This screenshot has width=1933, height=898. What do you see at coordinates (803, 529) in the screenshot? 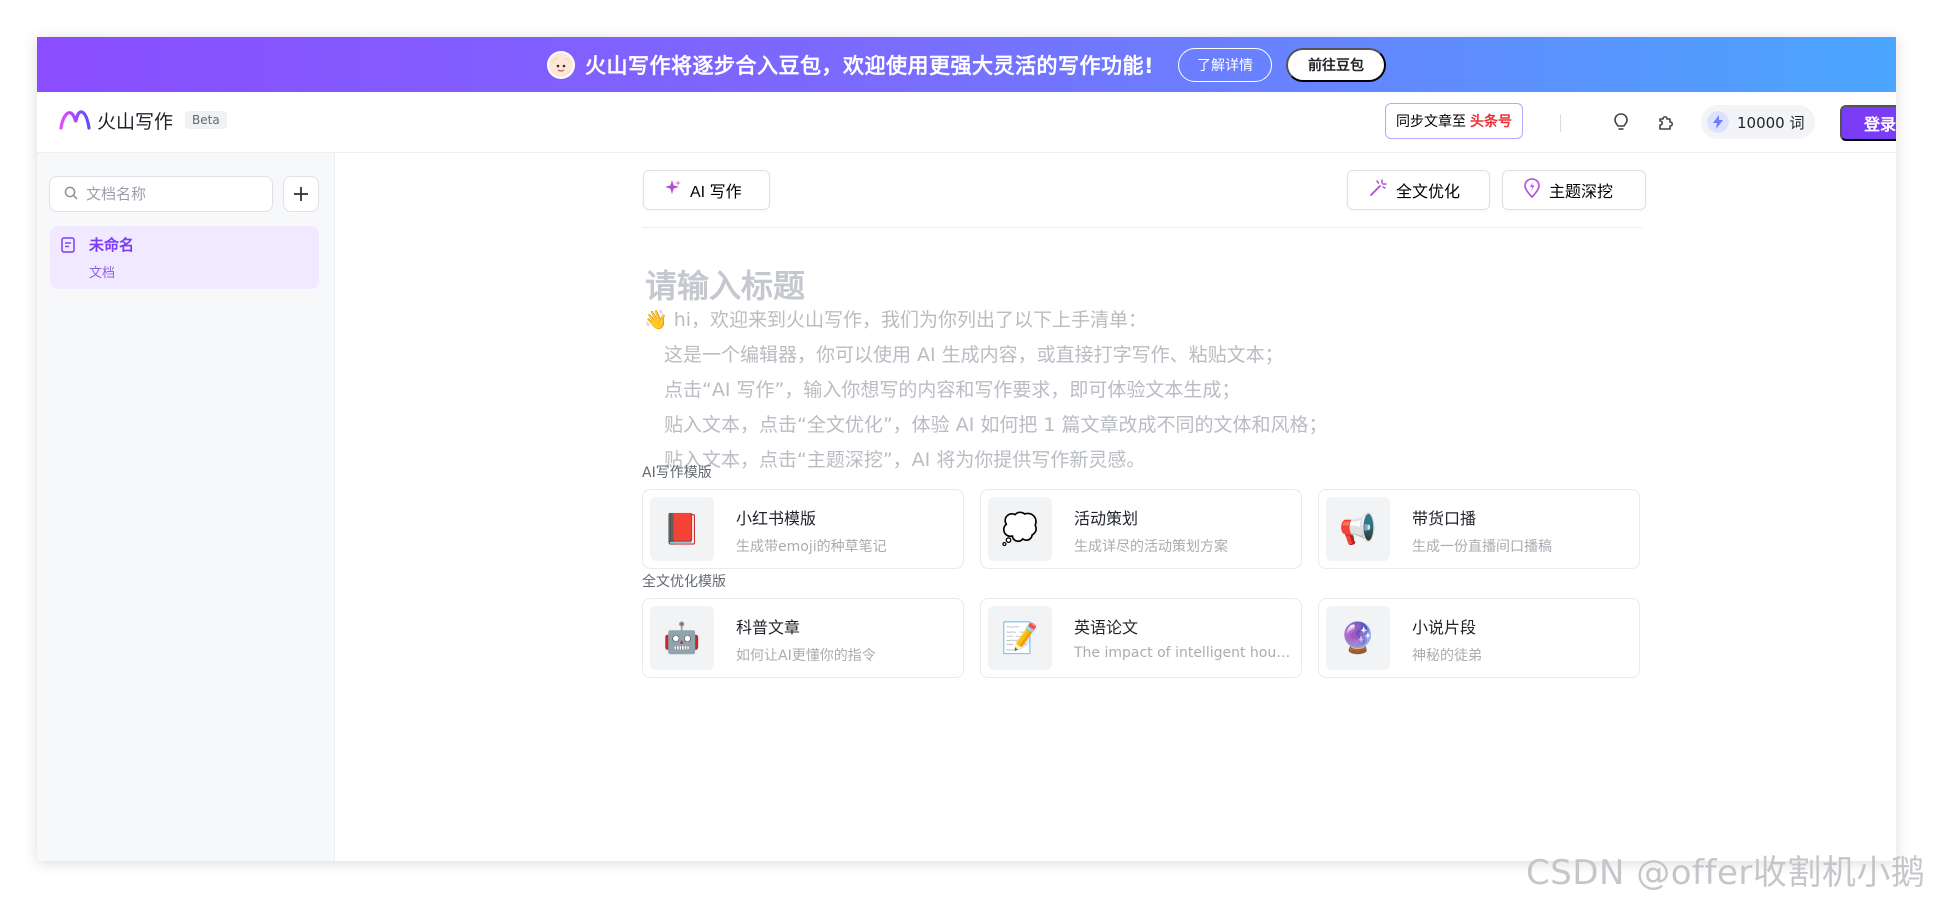
I see `template-card-xiaohongshu: 📕 小红书模版 生成带emoji的种草笔记` at bounding box center [803, 529].